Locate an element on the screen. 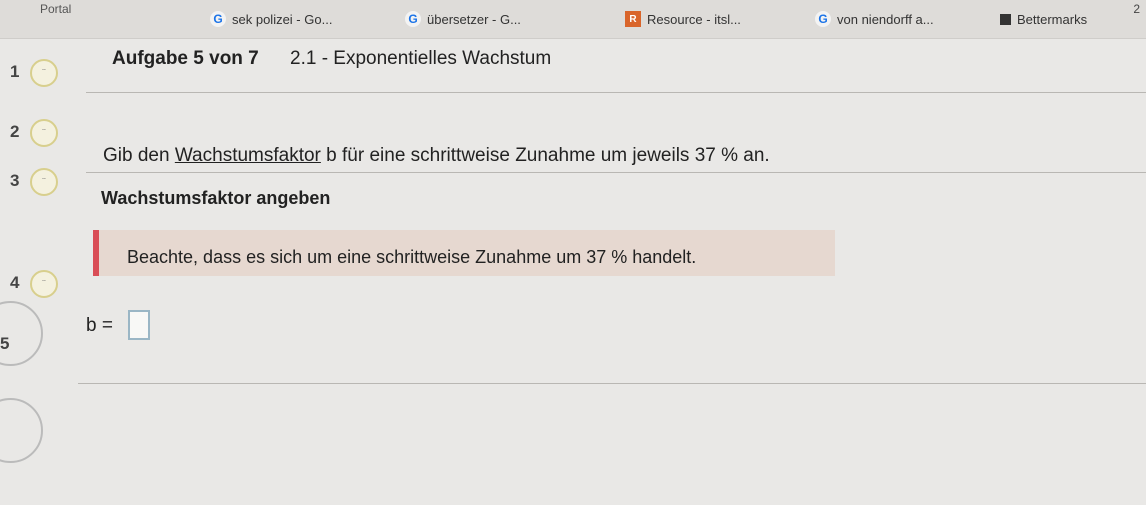  bettermarks-icon is located at coordinates (1005, 19).